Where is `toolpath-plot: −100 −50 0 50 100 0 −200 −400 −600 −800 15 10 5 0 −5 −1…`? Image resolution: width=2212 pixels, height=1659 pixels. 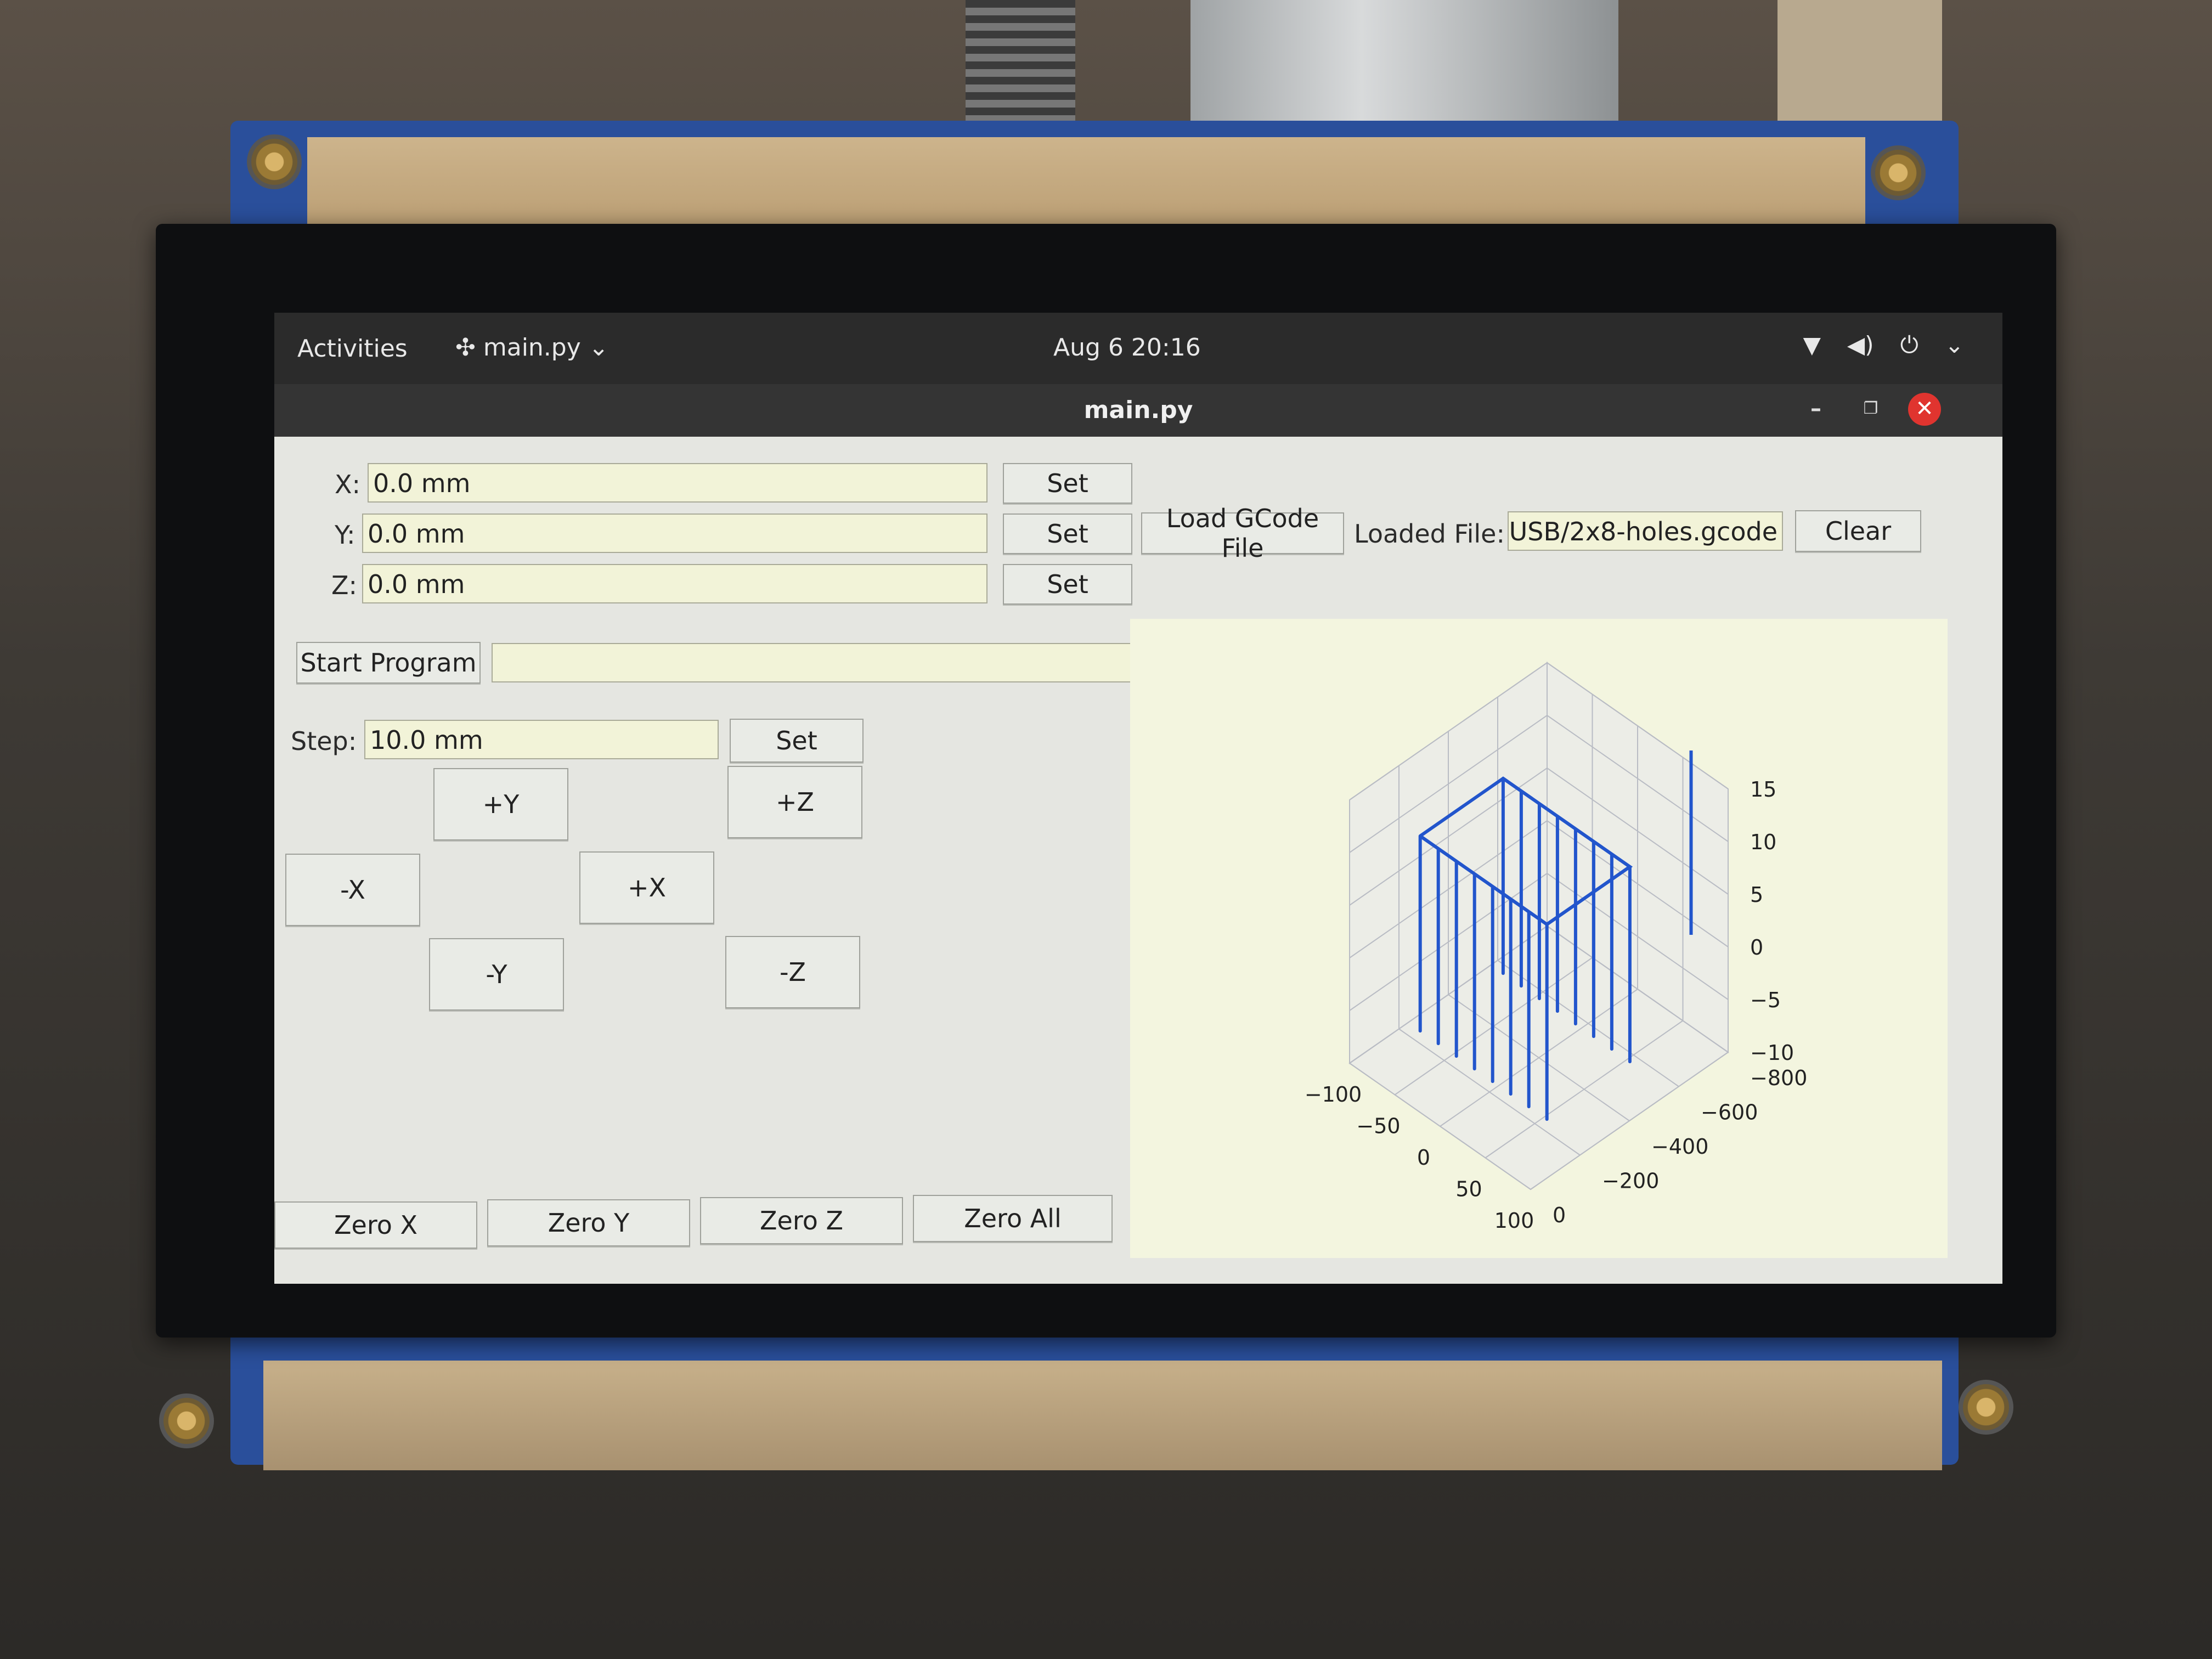
toolpath-plot: −100 −50 0 50 100 0 −200 −400 −600 −800 15 10 5 0 −5 −1… is located at coordinates (1539, 938).